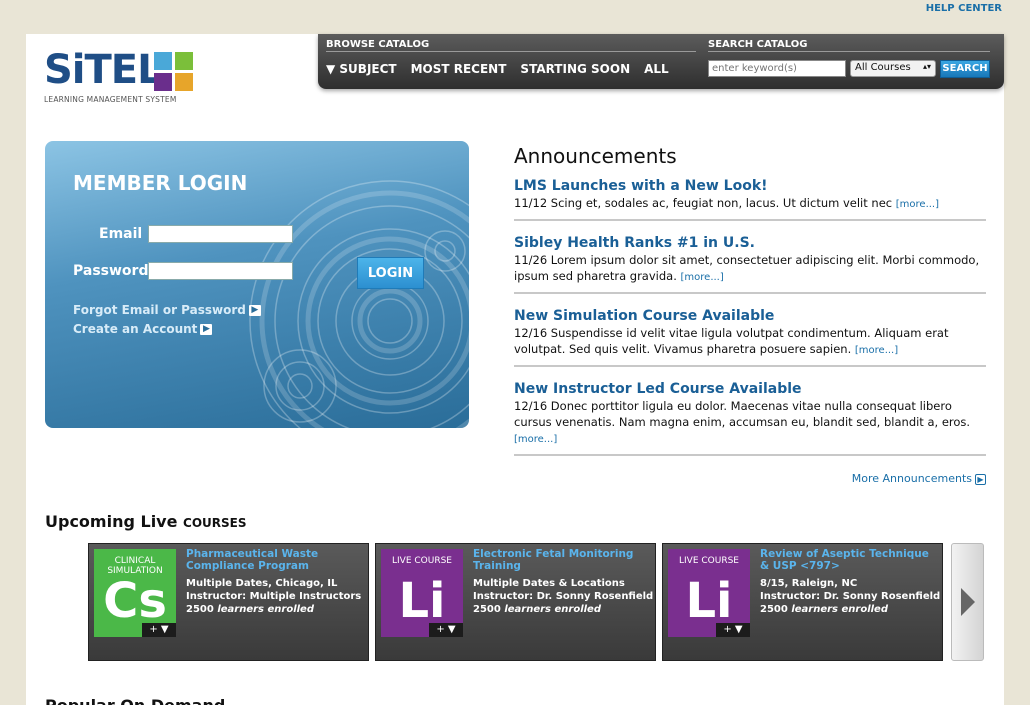  Describe the element at coordinates (459, 69) in the screenshot. I see `nav-most-recent-link: MOST RECENT` at that location.